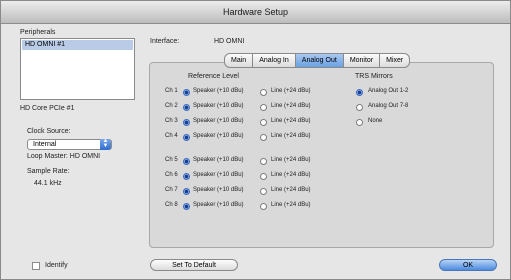 This screenshot has width=511, height=280. Describe the element at coordinates (56, 265) in the screenshot. I see `identify-label: Identify` at that location.